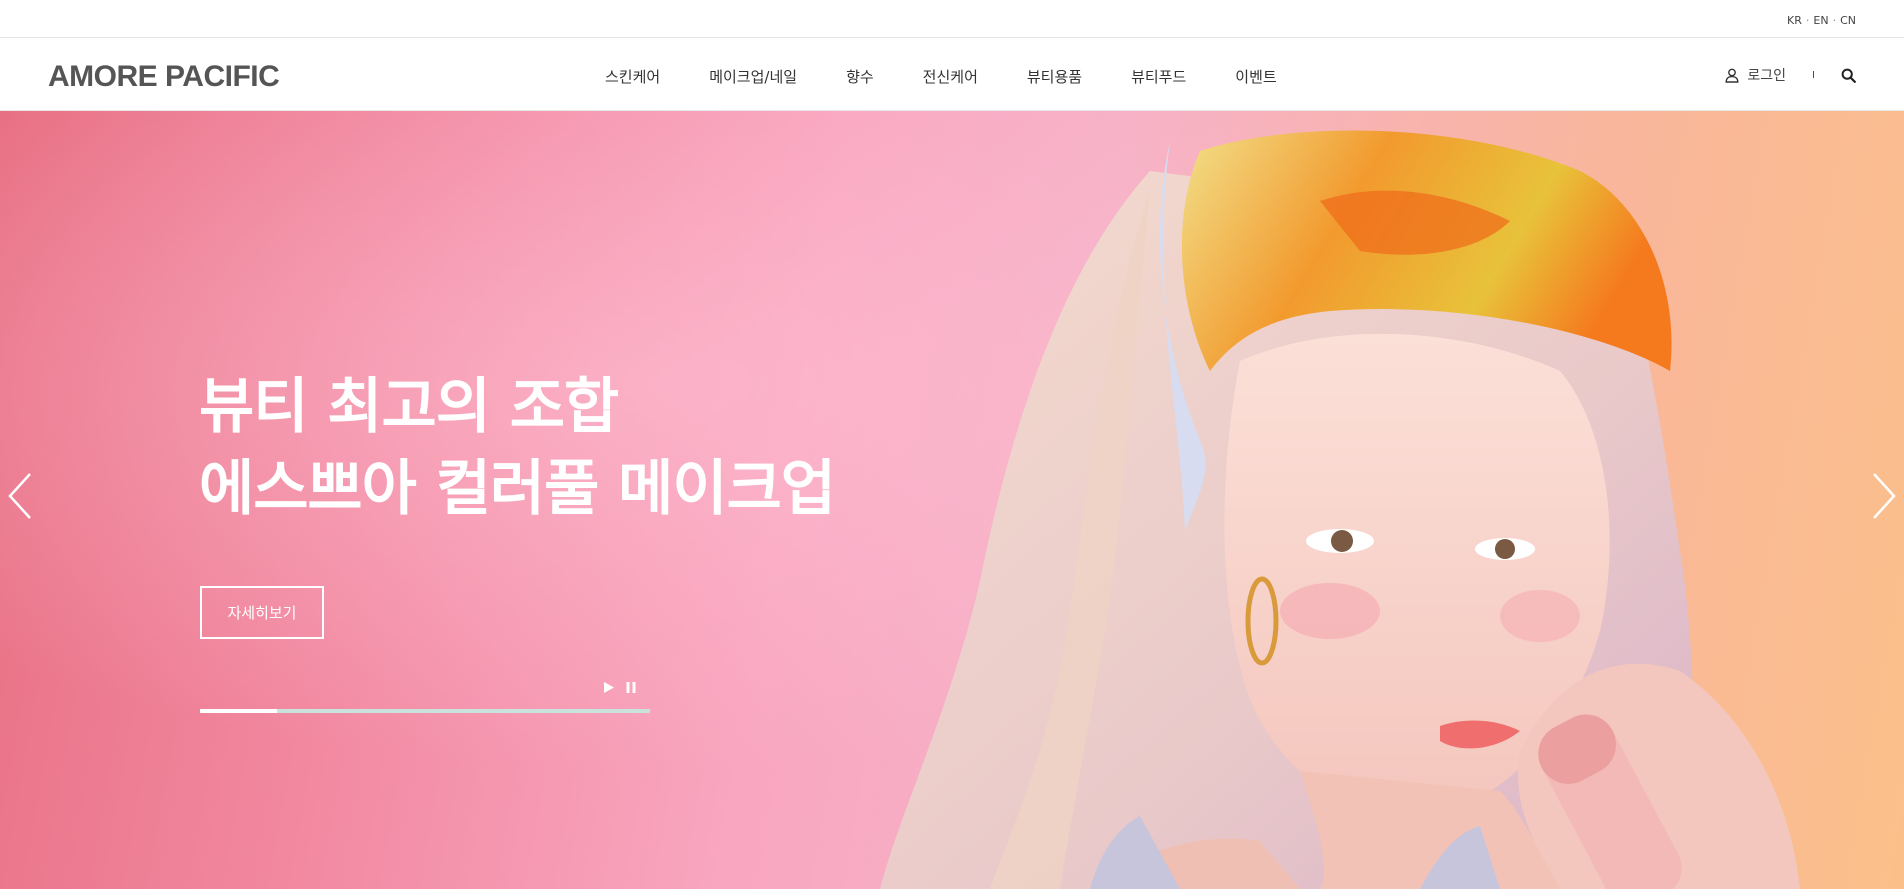 The height and width of the screenshot is (889, 1904). I want to click on pause-button, so click(631, 688).